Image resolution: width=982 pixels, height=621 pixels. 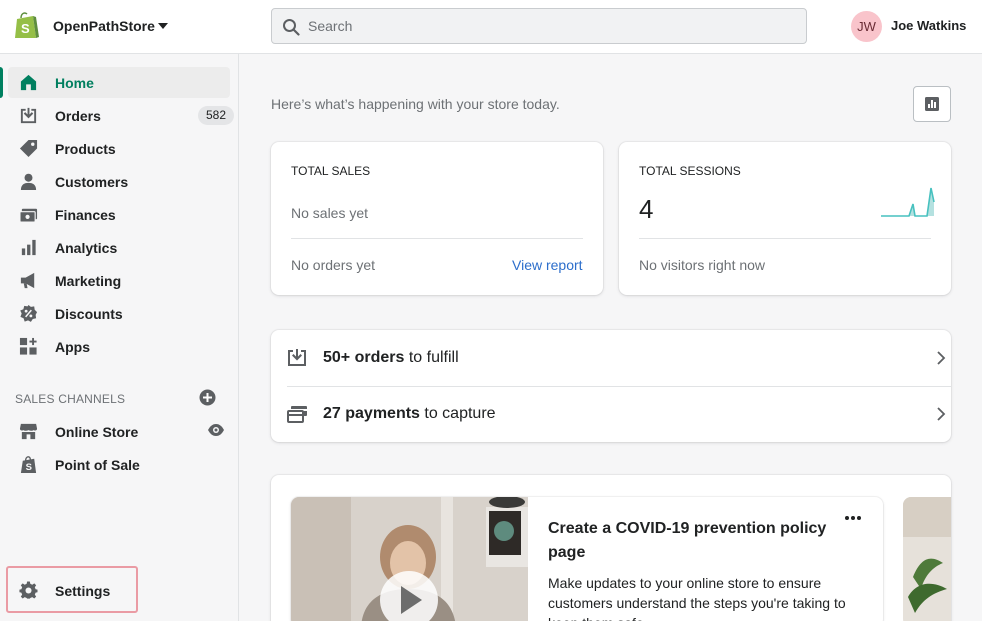 What do you see at coordinates (619, 414) in the screenshot?
I see `payments-to-capture-row: 27 payments to capture` at bounding box center [619, 414].